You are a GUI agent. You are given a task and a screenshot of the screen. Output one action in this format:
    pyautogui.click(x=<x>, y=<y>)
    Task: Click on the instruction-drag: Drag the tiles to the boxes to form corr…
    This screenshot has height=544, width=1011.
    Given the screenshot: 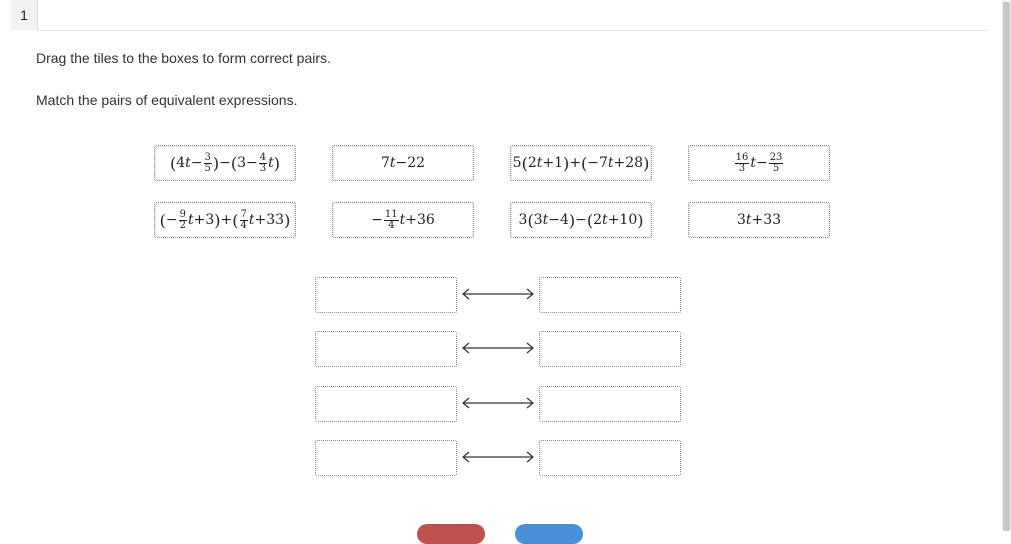 What is the action you would take?
    pyautogui.click(x=183, y=58)
    